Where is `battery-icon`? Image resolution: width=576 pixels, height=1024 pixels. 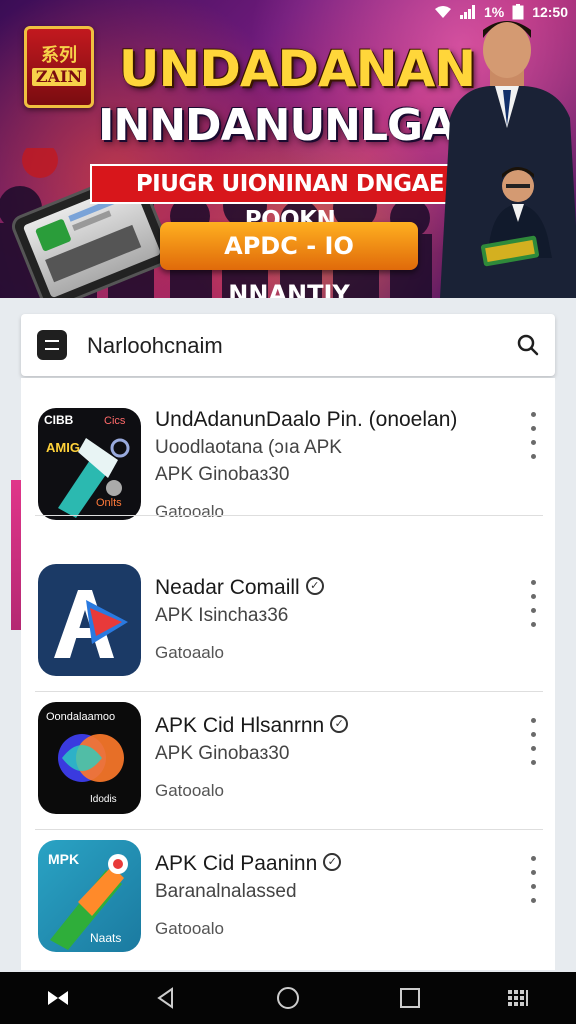
battery-icon is located at coordinates (518, 12).